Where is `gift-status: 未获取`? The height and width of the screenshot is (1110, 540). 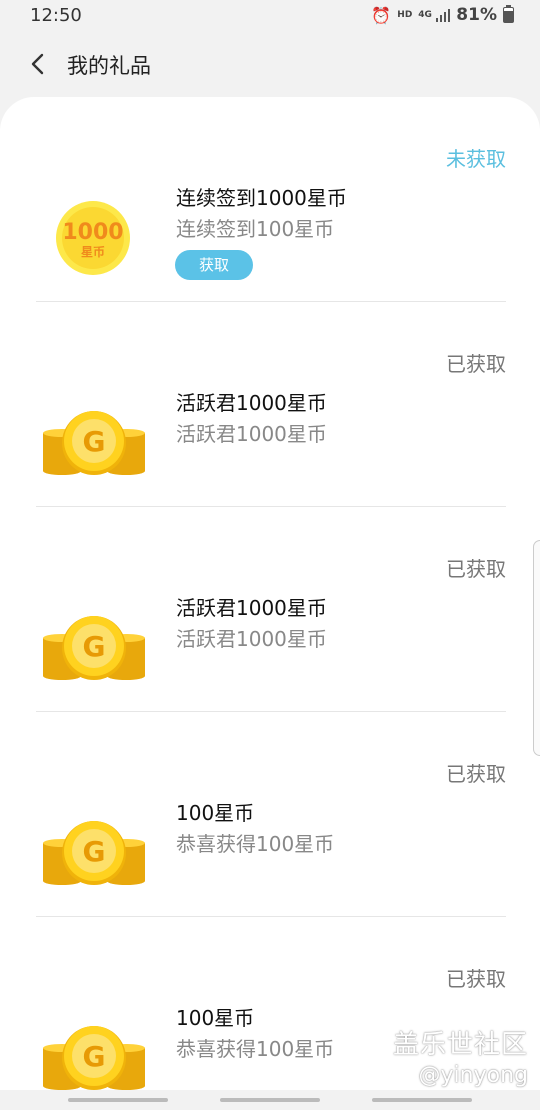
gift-status: 未获取 is located at coordinates (476, 159).